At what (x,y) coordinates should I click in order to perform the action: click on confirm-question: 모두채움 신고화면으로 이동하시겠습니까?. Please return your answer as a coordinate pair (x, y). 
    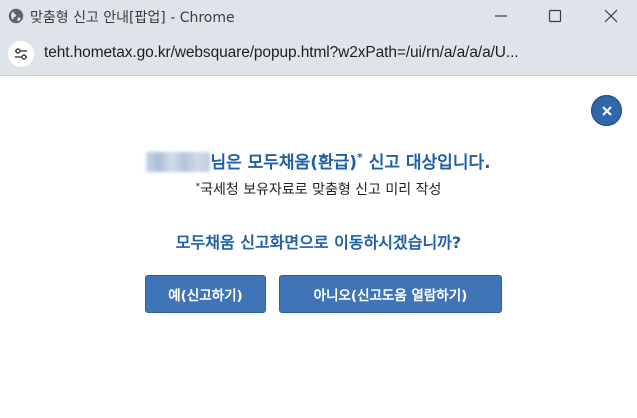
    Looking at the image, I should click on (318, 242).